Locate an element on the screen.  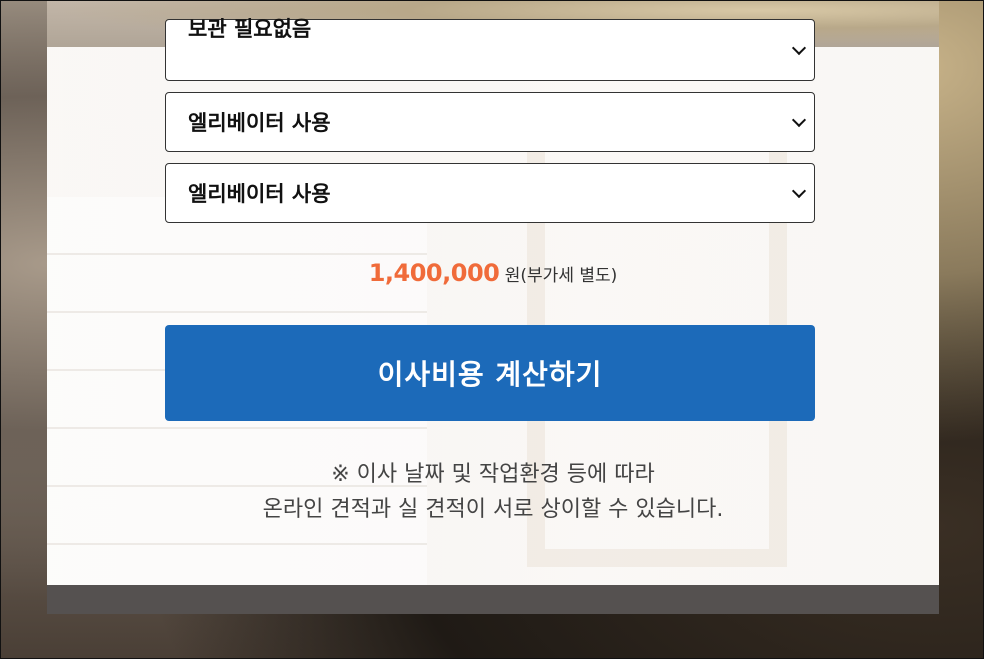
price-suffix: 원(부가세 별도) is located at coordinates (561, 276).